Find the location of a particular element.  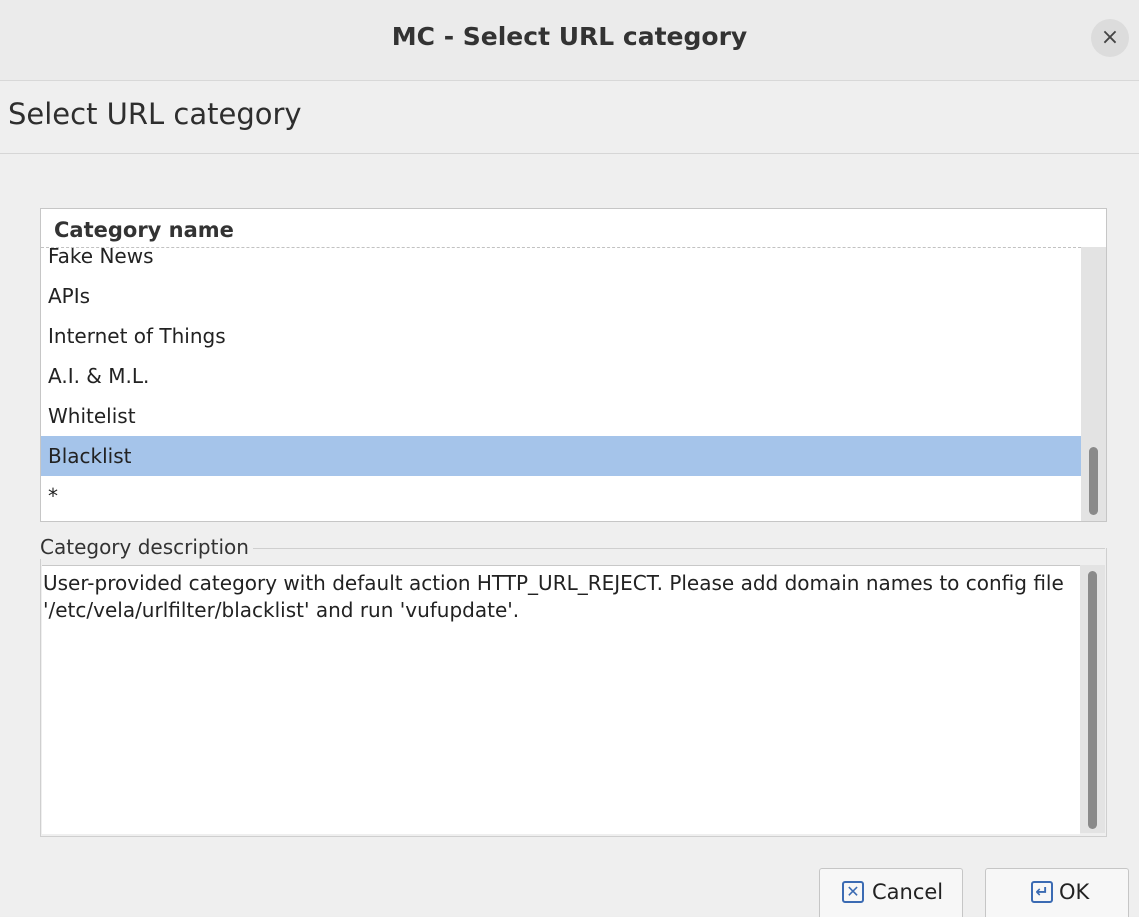

column-header-category-name: Category name is located at coordinates (561, 228).